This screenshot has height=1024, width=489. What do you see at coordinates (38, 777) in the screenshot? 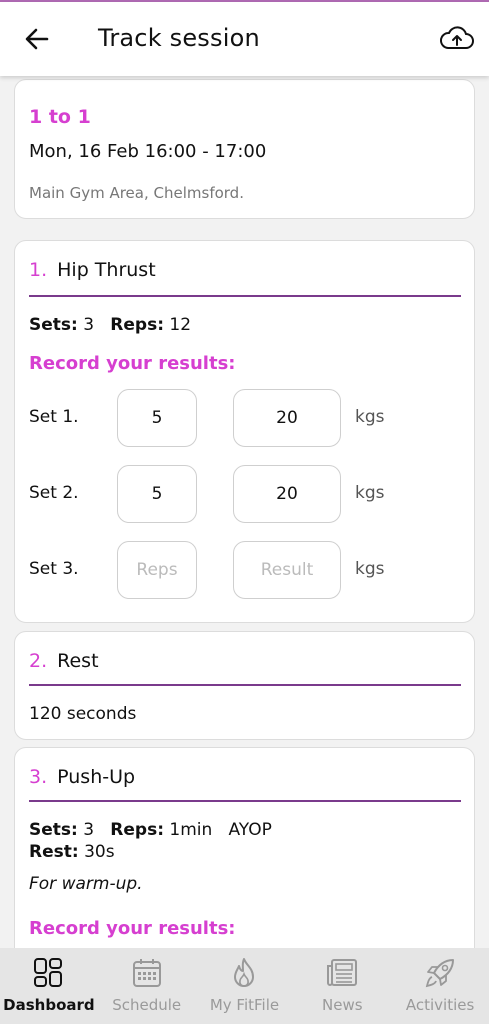
I see `exercise-number: 3.` at bounding box center [38, 777].